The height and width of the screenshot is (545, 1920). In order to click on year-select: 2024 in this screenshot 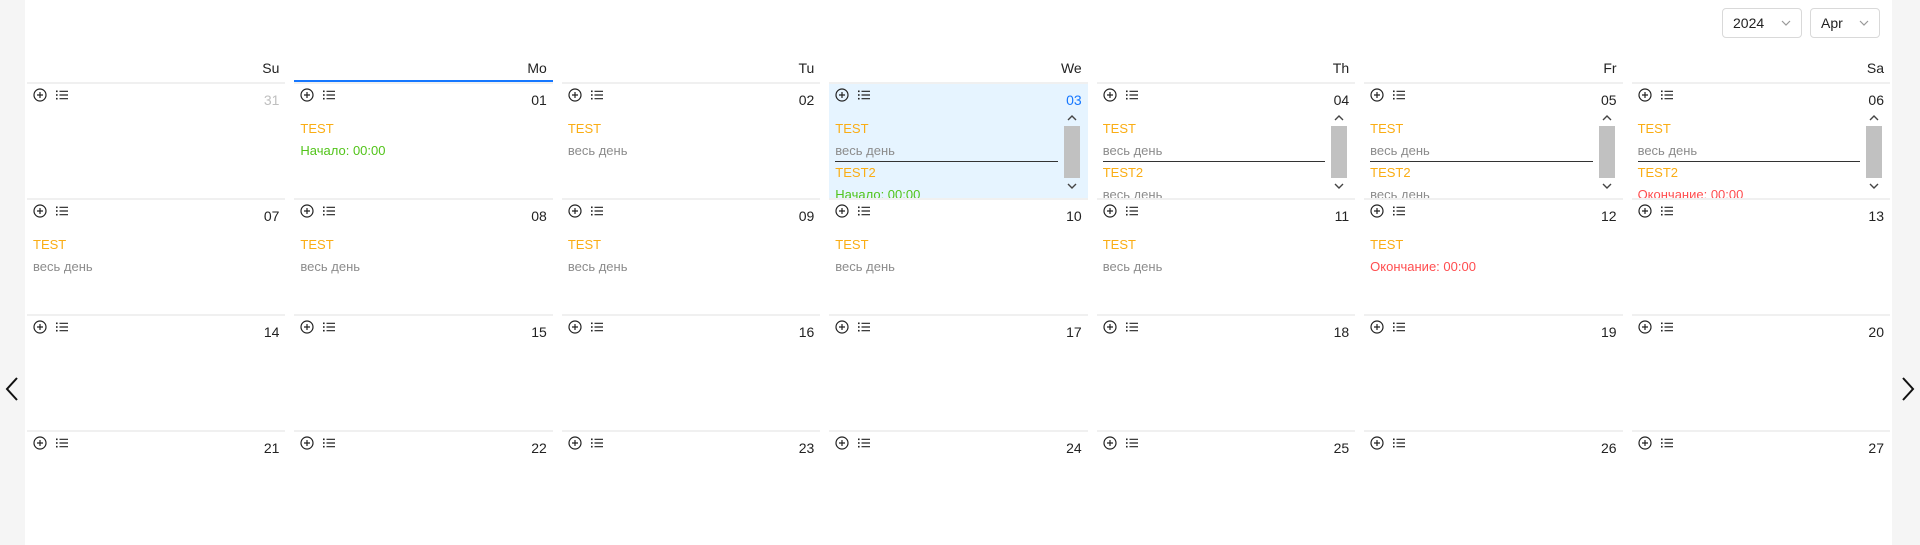, I will do `click(1762, 23)`.